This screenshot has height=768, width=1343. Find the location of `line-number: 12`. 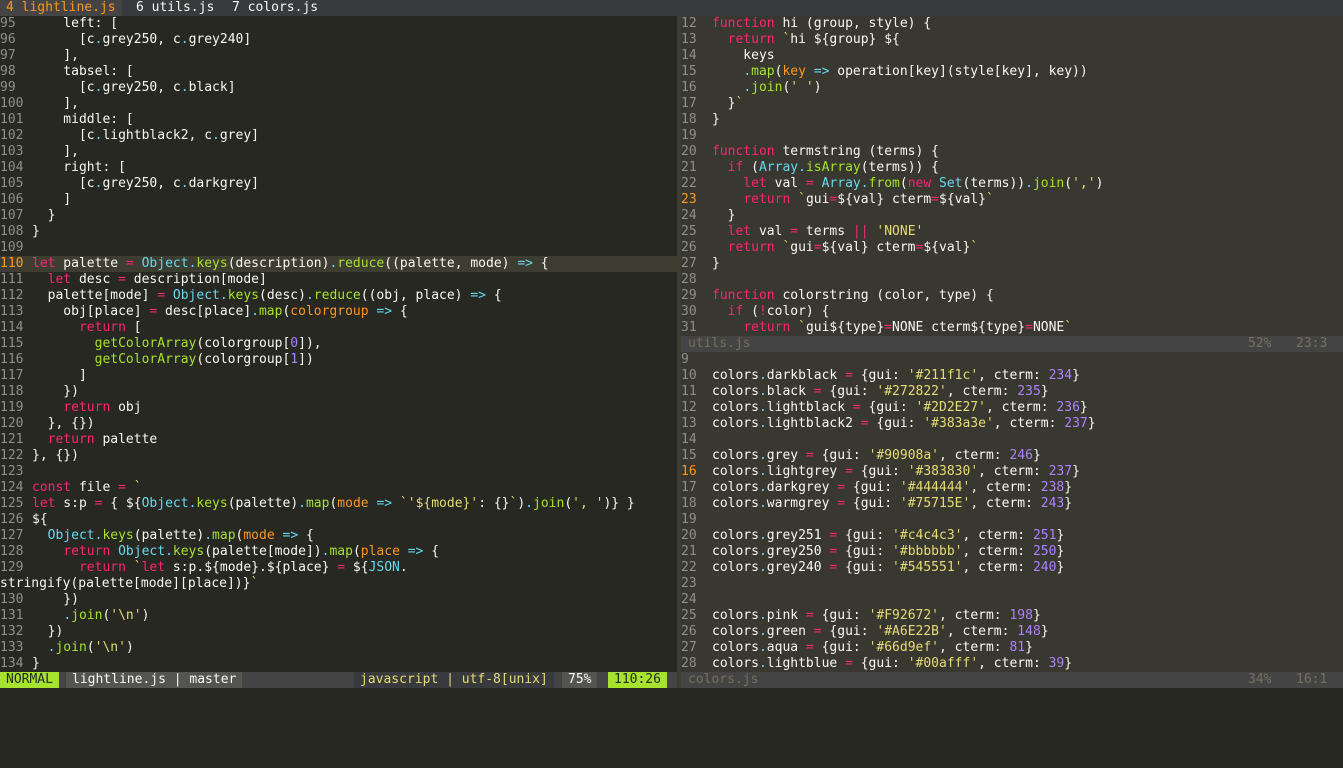

line-number: 12 is located at coordinates (689, 407).